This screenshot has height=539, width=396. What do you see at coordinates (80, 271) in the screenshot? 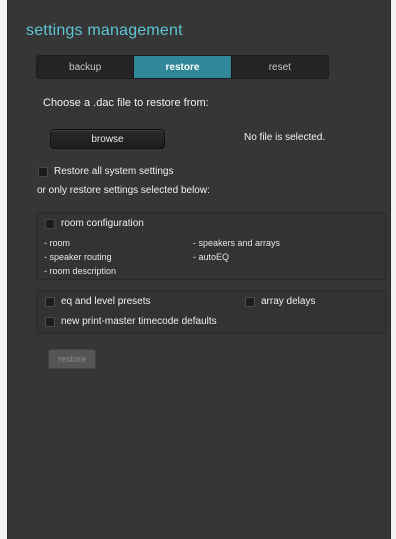
I see `list-item: - room description` at bounding box center [80, 271].